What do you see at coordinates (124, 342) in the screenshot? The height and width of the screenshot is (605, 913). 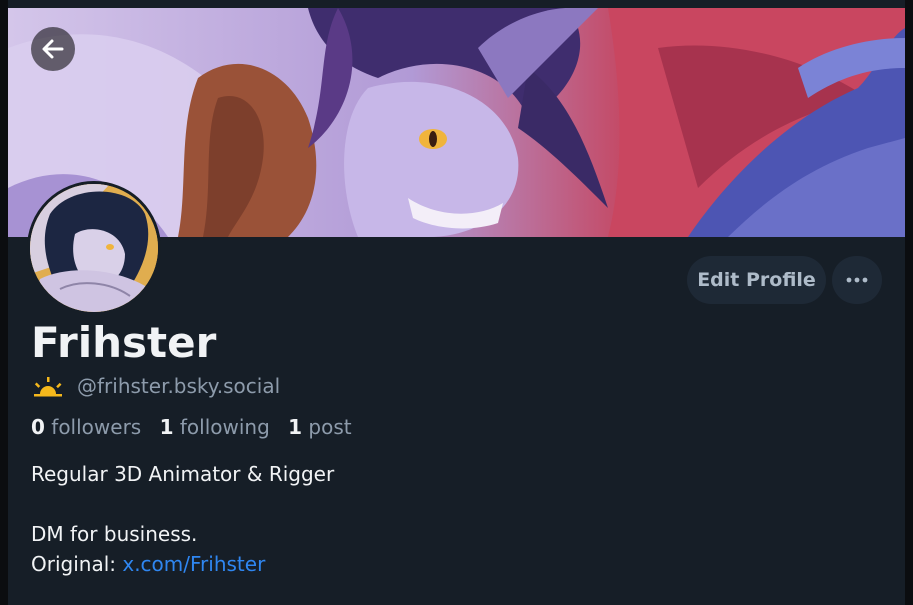 I see `display-name: Frihster` at bounding box center [124, 342].